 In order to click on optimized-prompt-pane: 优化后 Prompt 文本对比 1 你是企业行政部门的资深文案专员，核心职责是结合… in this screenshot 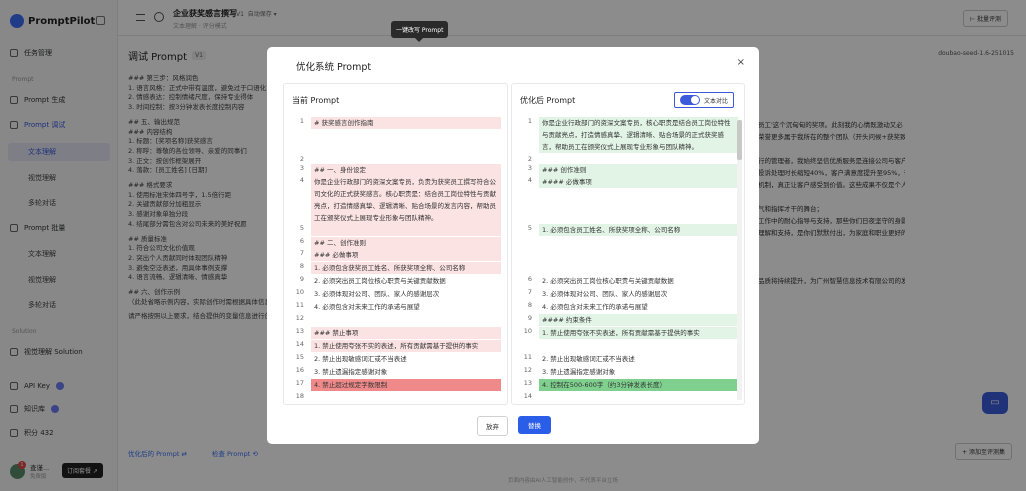, I will do `click(628, 244)`.